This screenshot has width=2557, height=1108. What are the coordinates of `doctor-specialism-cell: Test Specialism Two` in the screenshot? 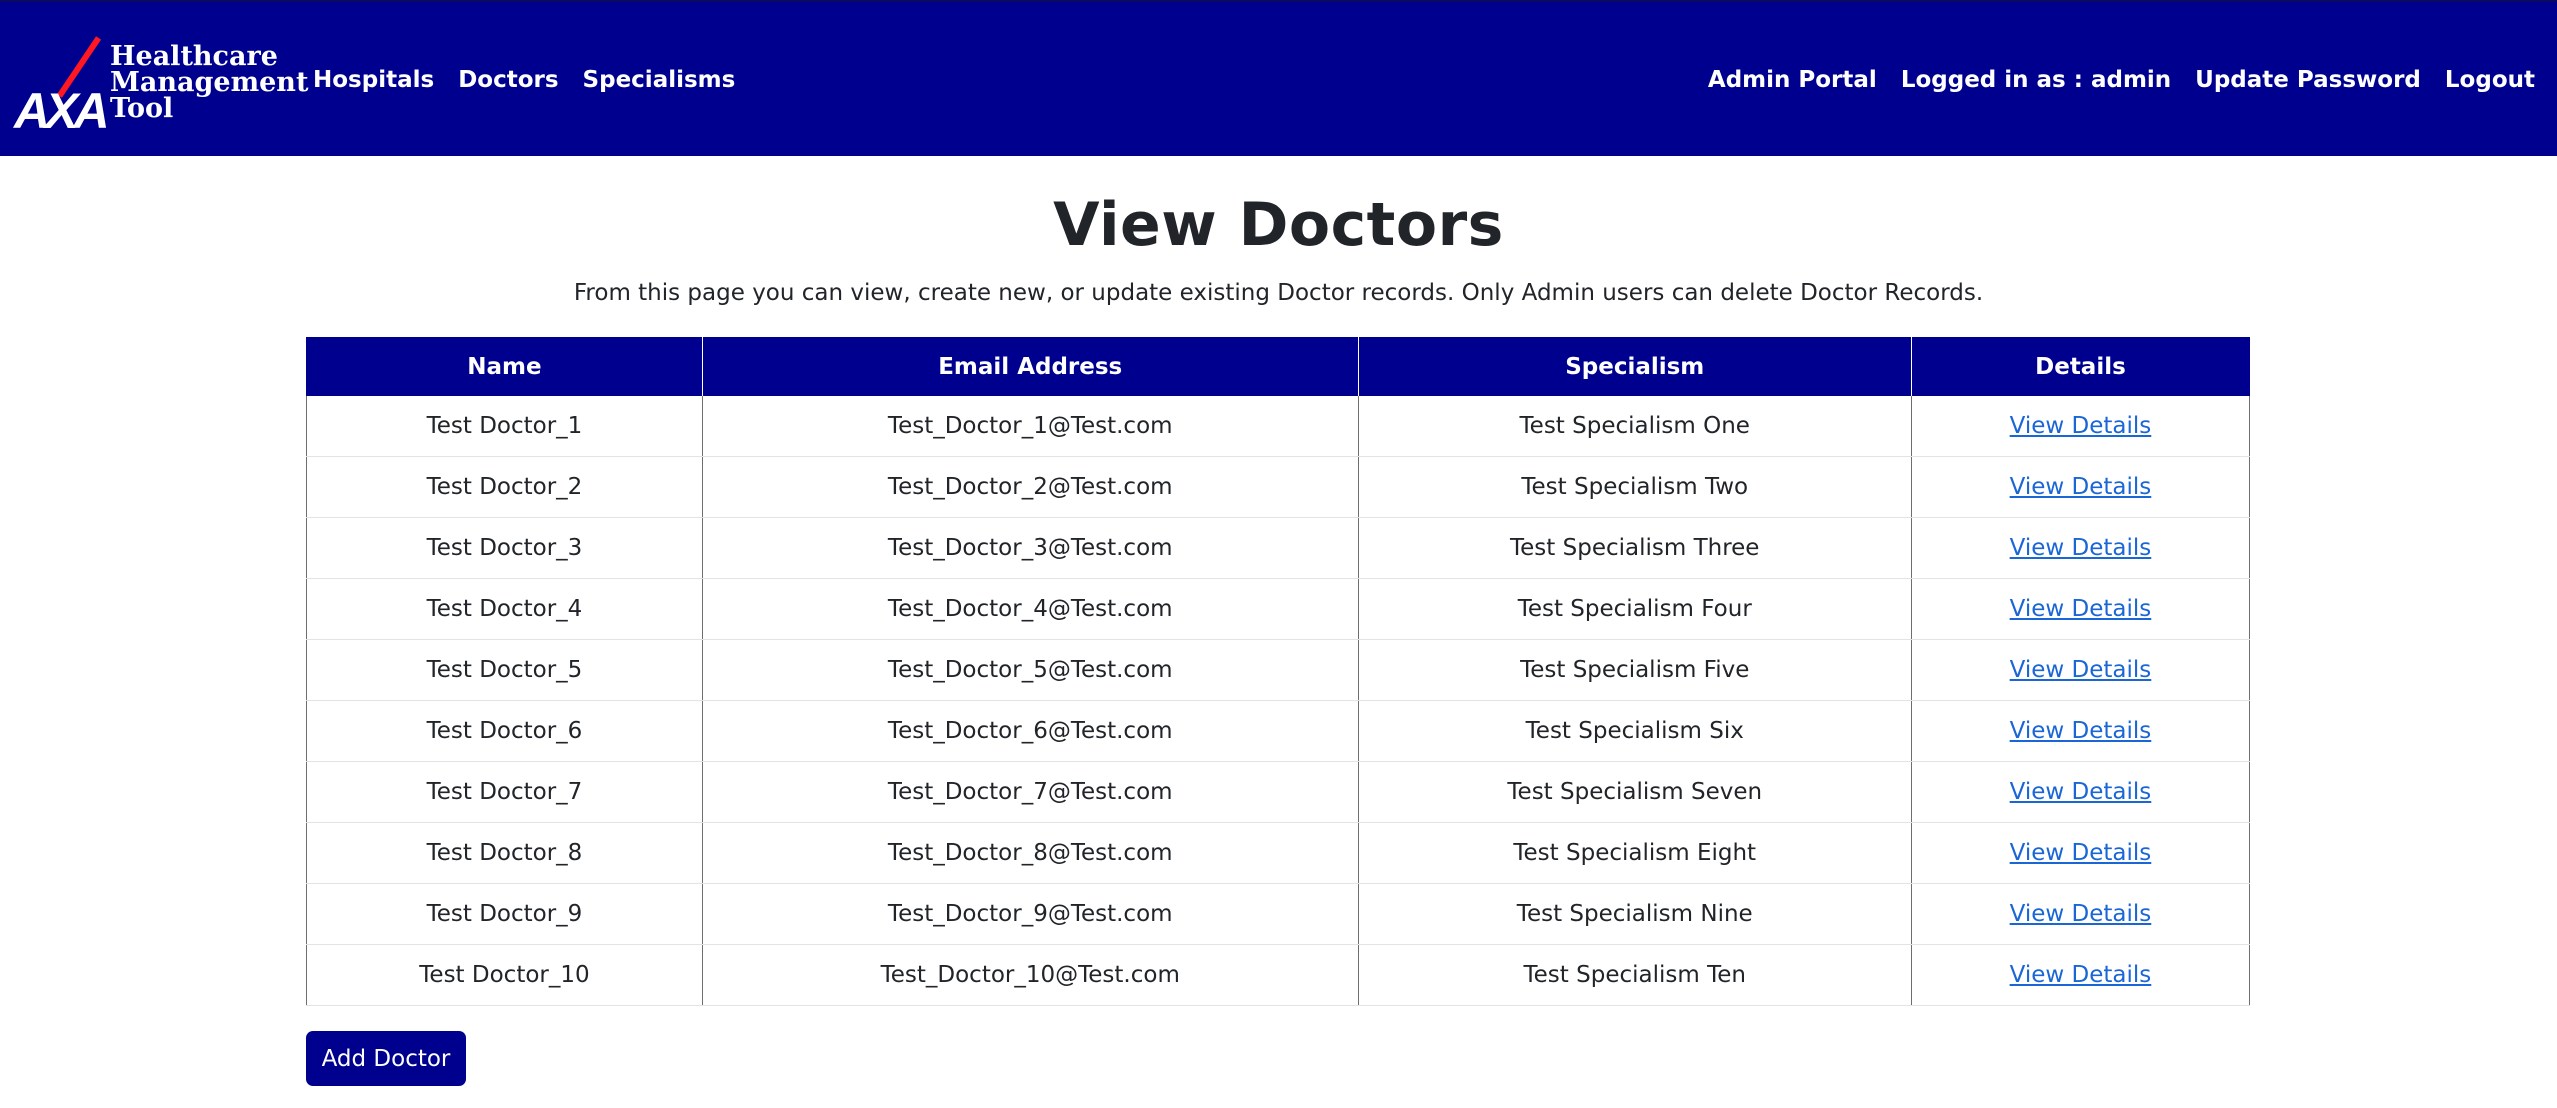 It's located at (1634, 487).